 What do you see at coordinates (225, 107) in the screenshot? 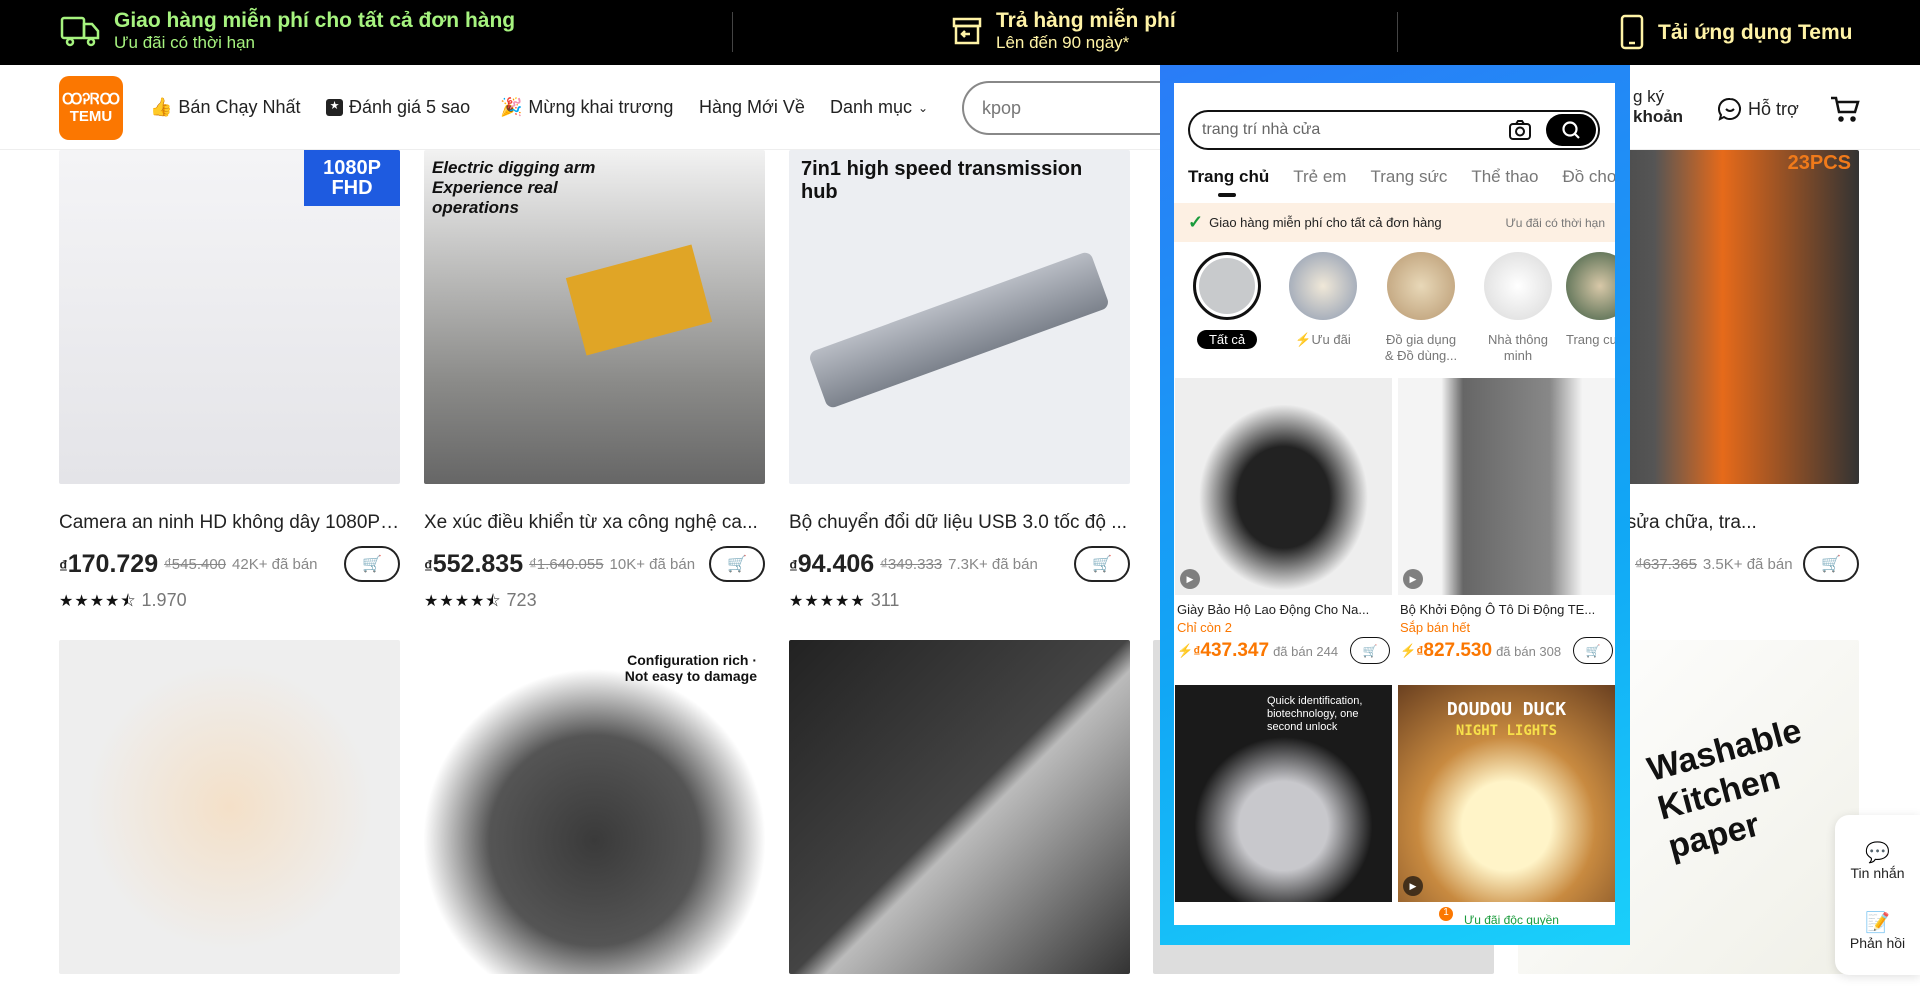
I see `nav-best-sellers: 👍 Bán Chạy Nhất` at bounding box center [225, 107].